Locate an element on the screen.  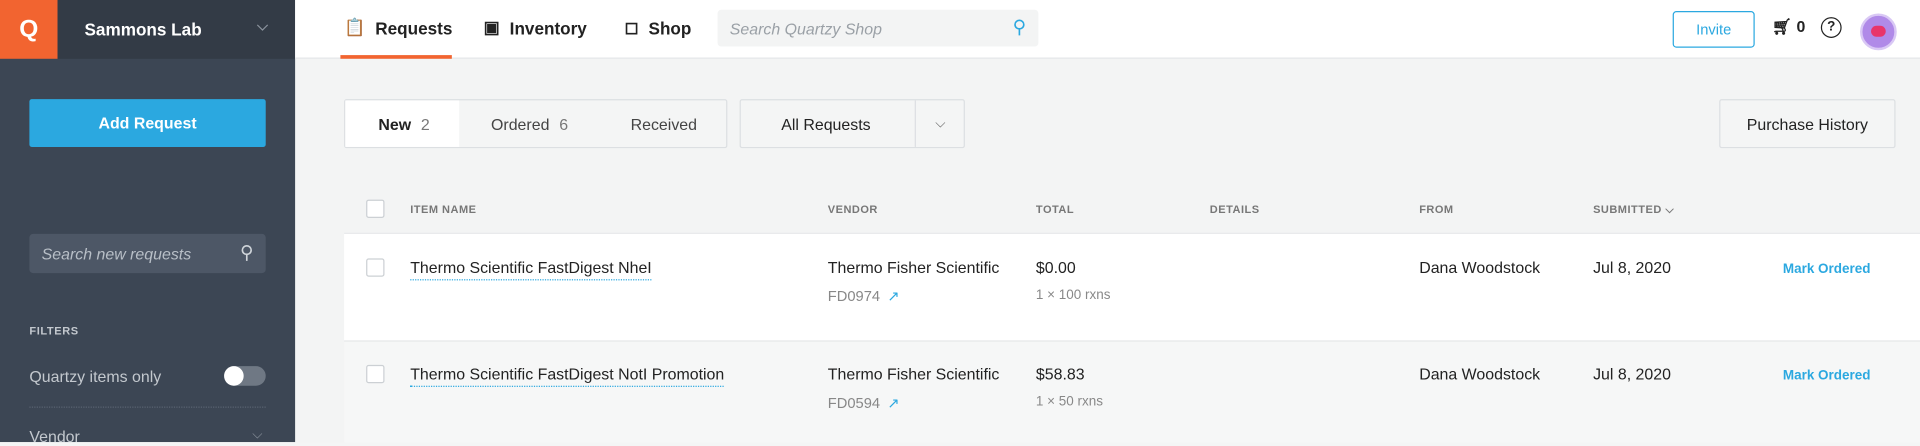
tab-ordered: Ordered 6 is located at coordinates (529, 123).